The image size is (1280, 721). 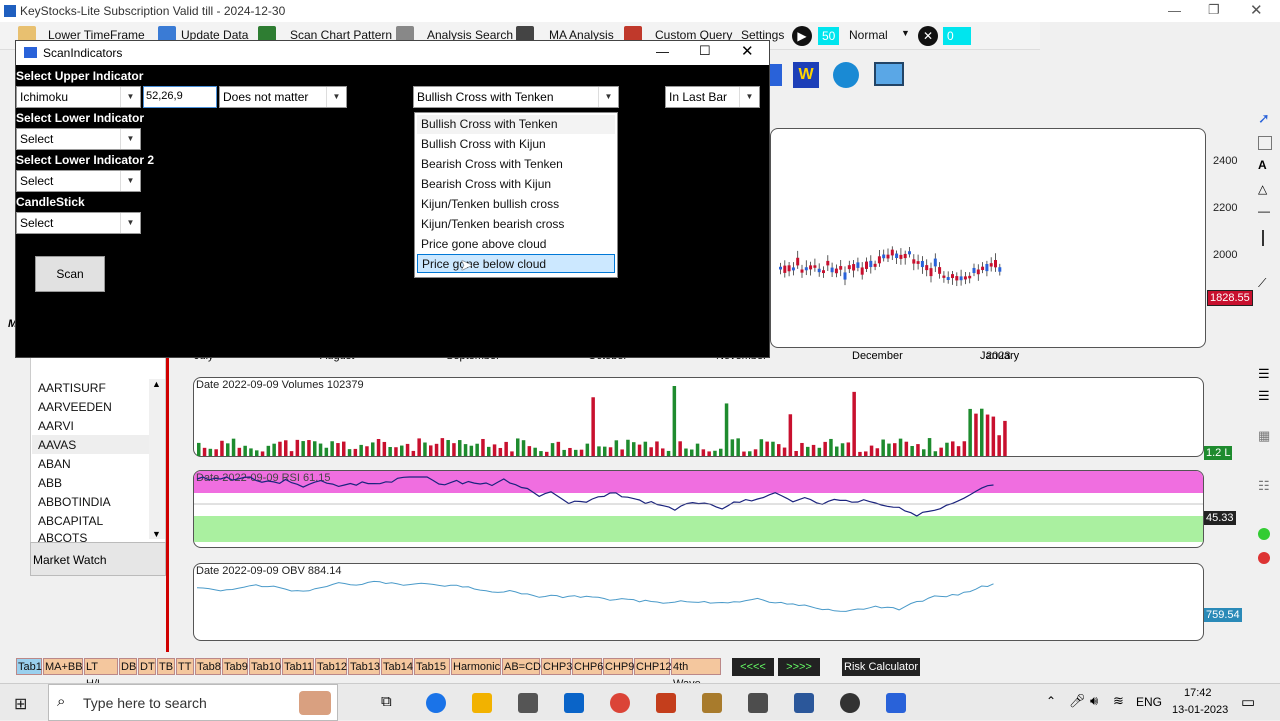 What do you see at coordinates (516, 204) in the screenshot?
I see `dropdown-item: Kijun/Tenken bullish cross` at bounding box center [516, 204].